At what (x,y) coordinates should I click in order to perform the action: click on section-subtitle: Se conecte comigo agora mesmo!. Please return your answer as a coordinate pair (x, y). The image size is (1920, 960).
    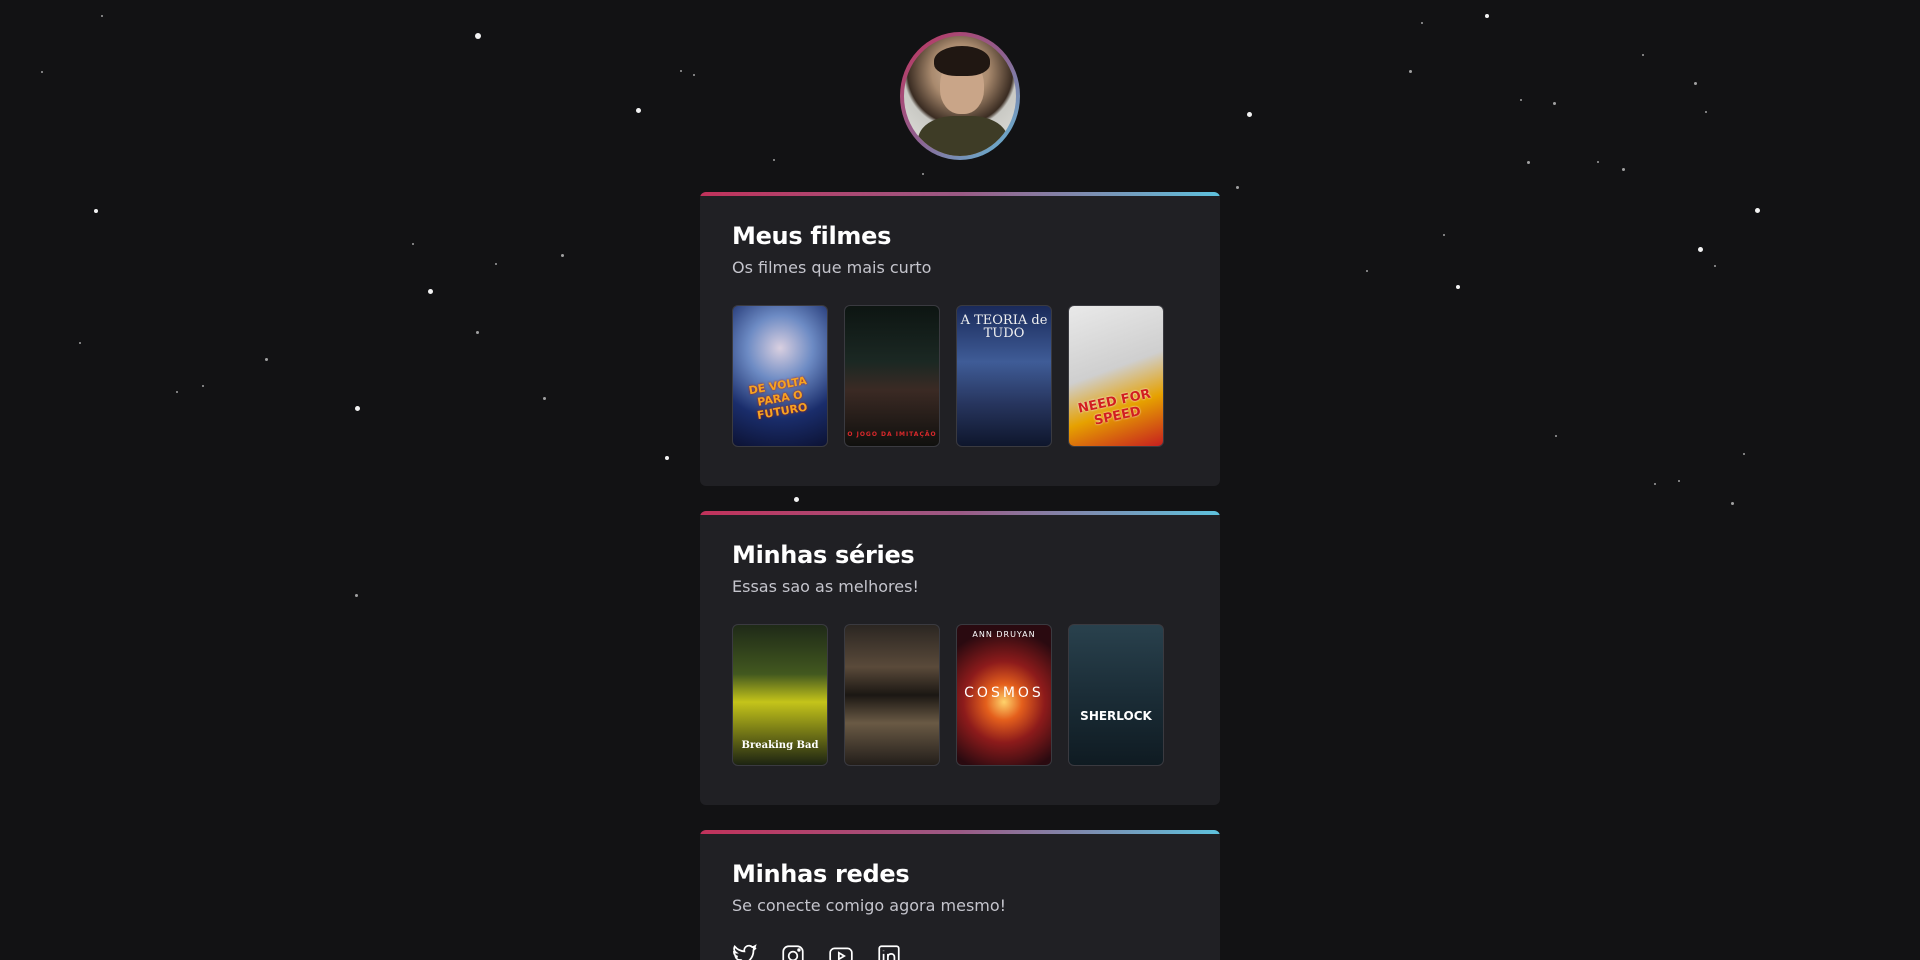
    Looking at the image, I should click on (869, 905).